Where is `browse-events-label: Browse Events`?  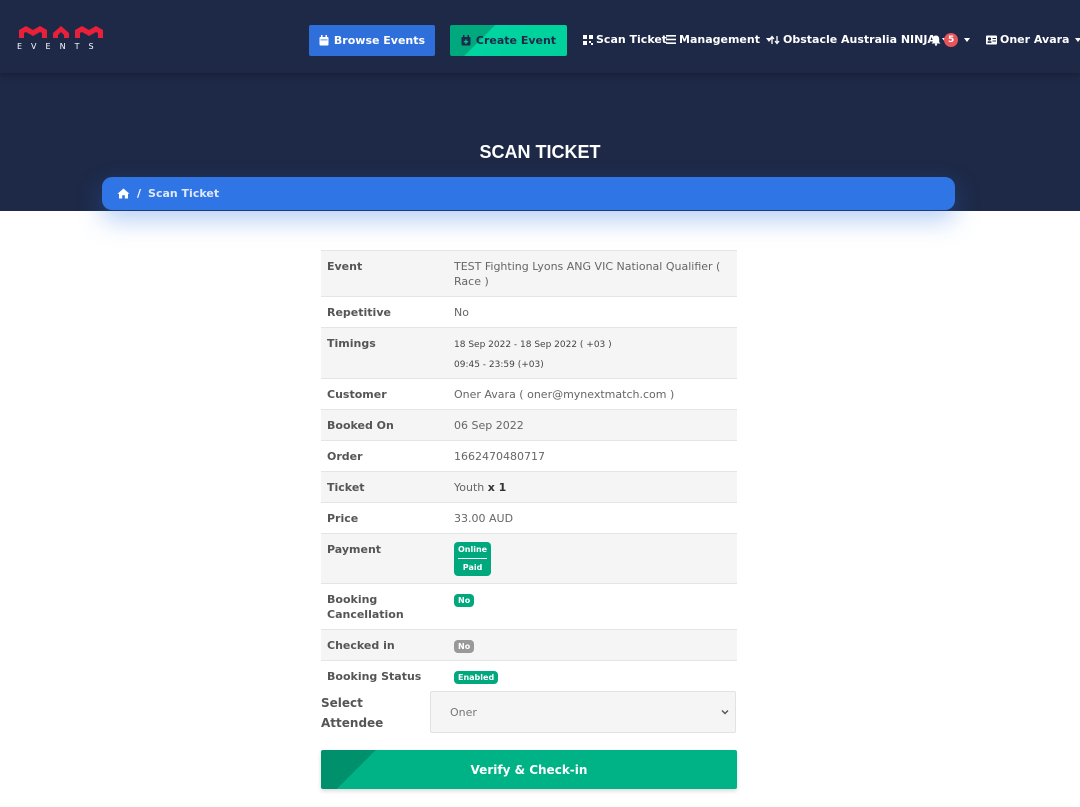 browse-events-label: Browse Events is located at coordinates (379, 40).